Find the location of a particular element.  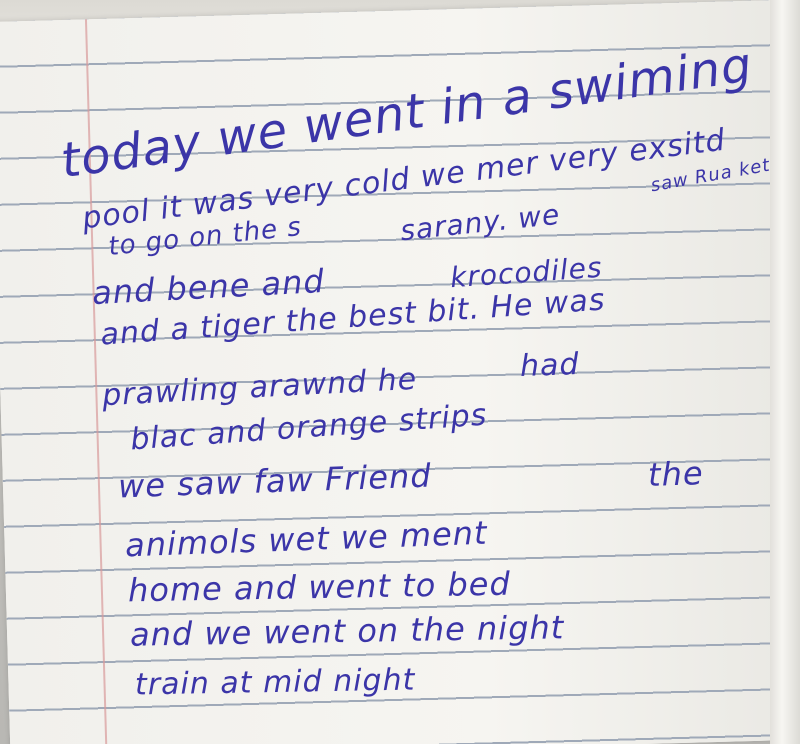

handwritten-line-8a: we saw faw Friend is located at coordinates (275, 481).